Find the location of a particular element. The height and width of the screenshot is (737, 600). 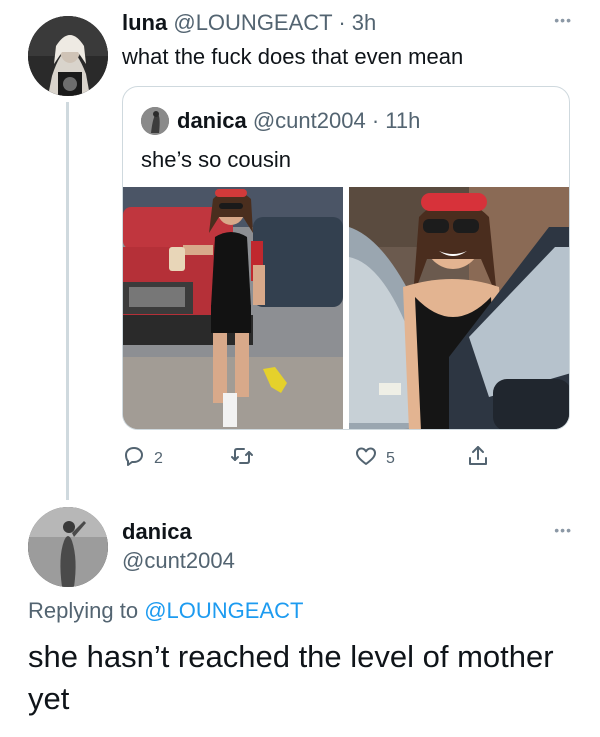

replying-to: Replying to @LOUNGEACT is located at coordinates (165, 611).